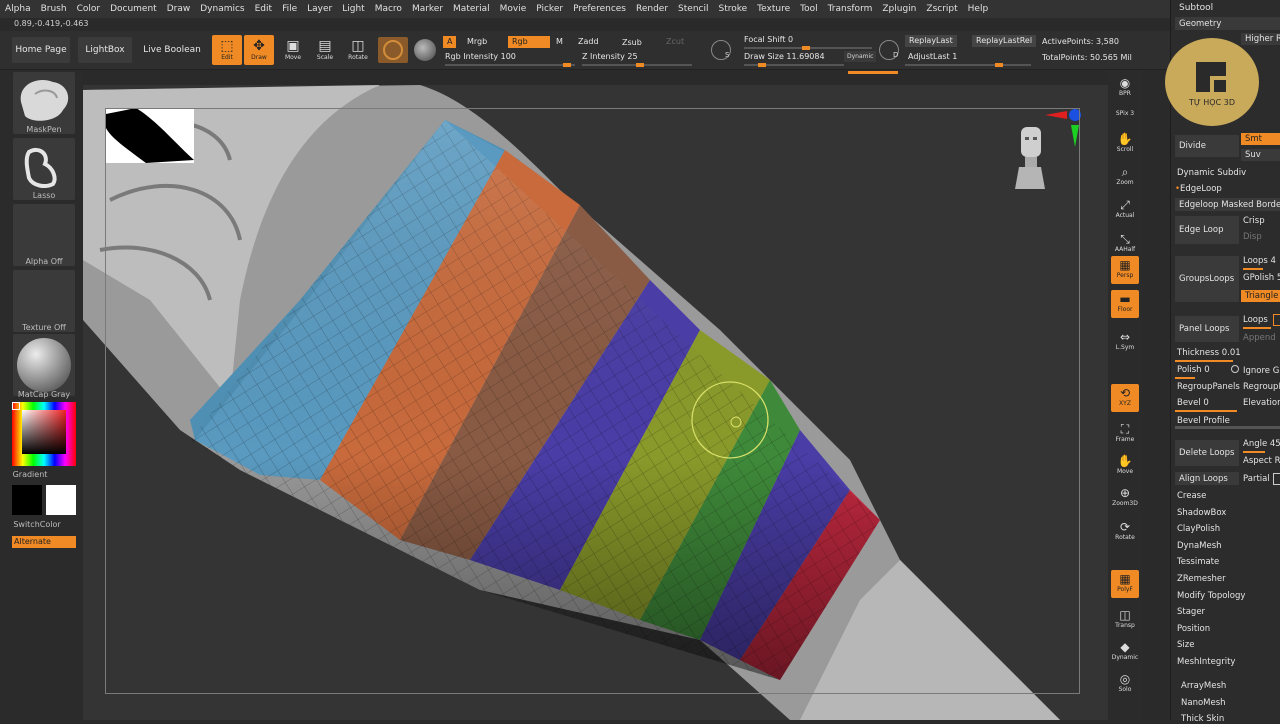 This screenshot has width=1280, height=724. Describe the element at coordinates (1125, 434) in the screenshot. I see `shelf-frame-button: ⛶ Frame` at that location.